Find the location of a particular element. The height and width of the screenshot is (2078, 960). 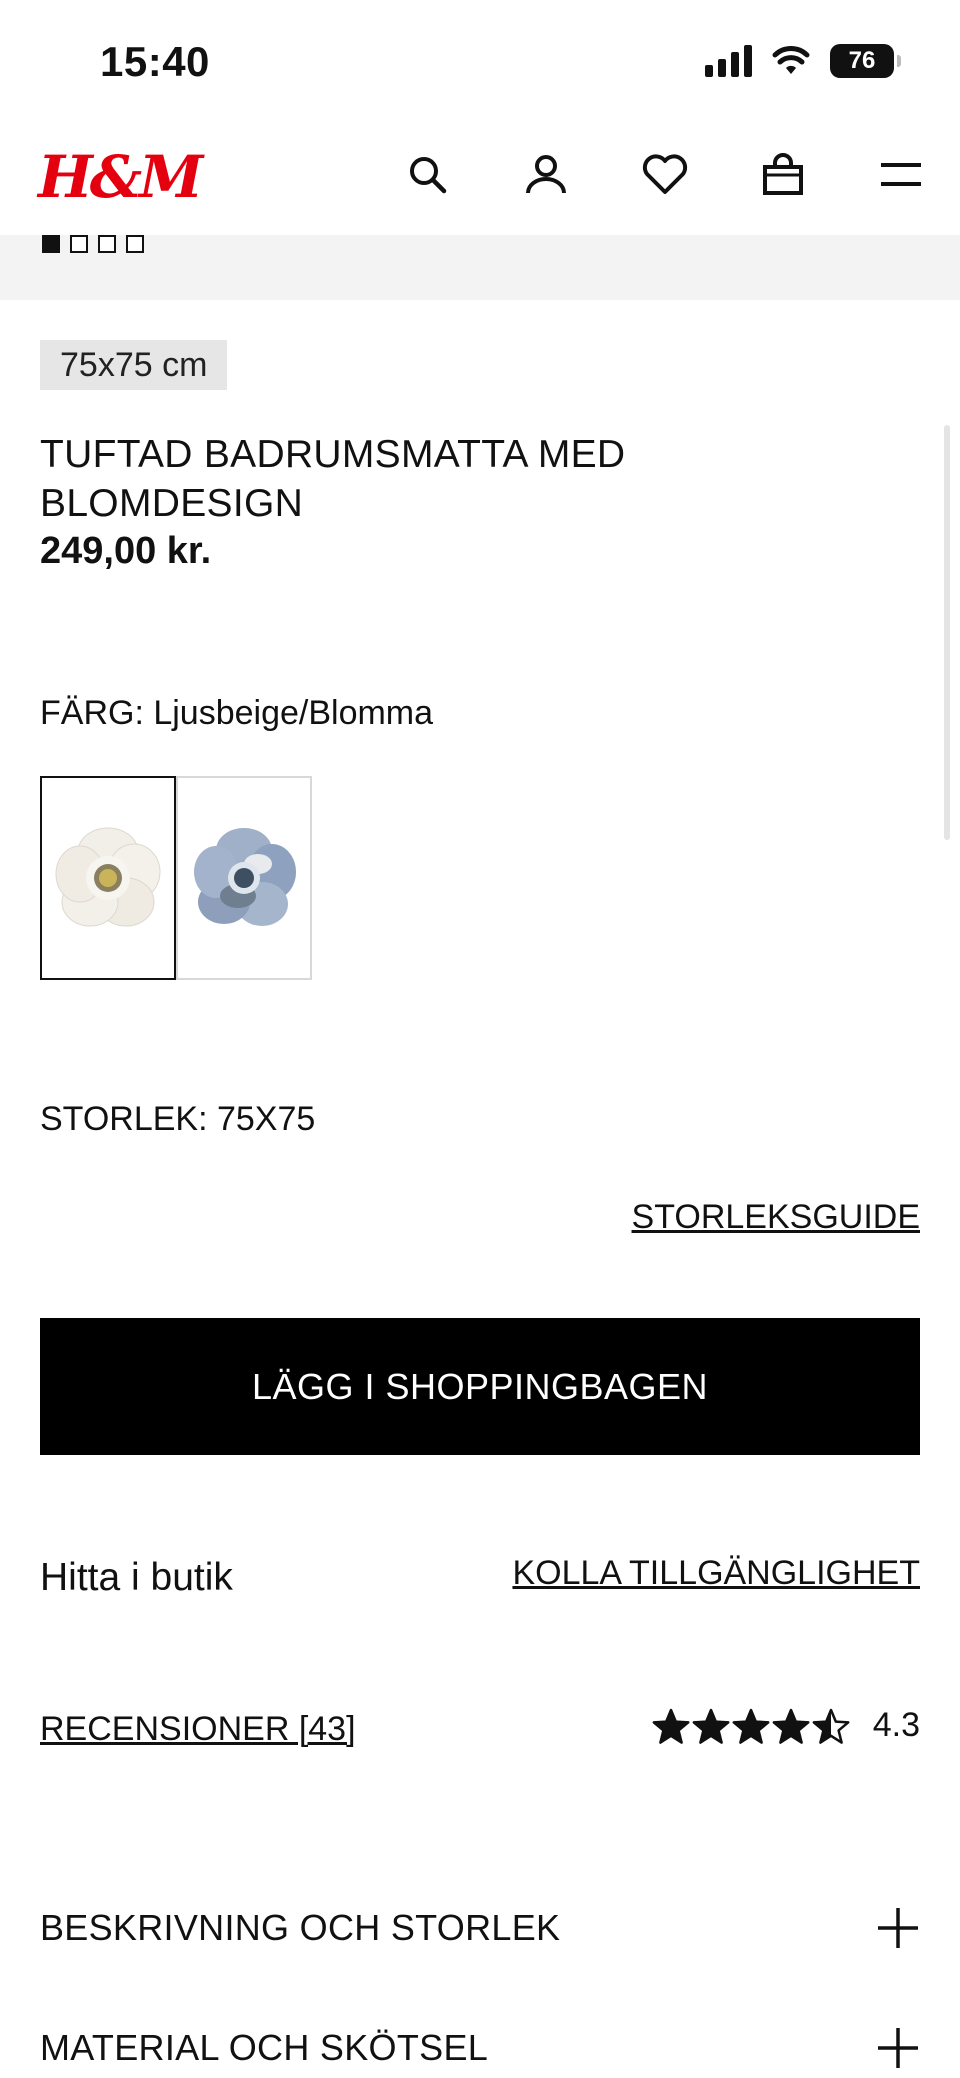

heart-icon is located at coordinates (665, 175).